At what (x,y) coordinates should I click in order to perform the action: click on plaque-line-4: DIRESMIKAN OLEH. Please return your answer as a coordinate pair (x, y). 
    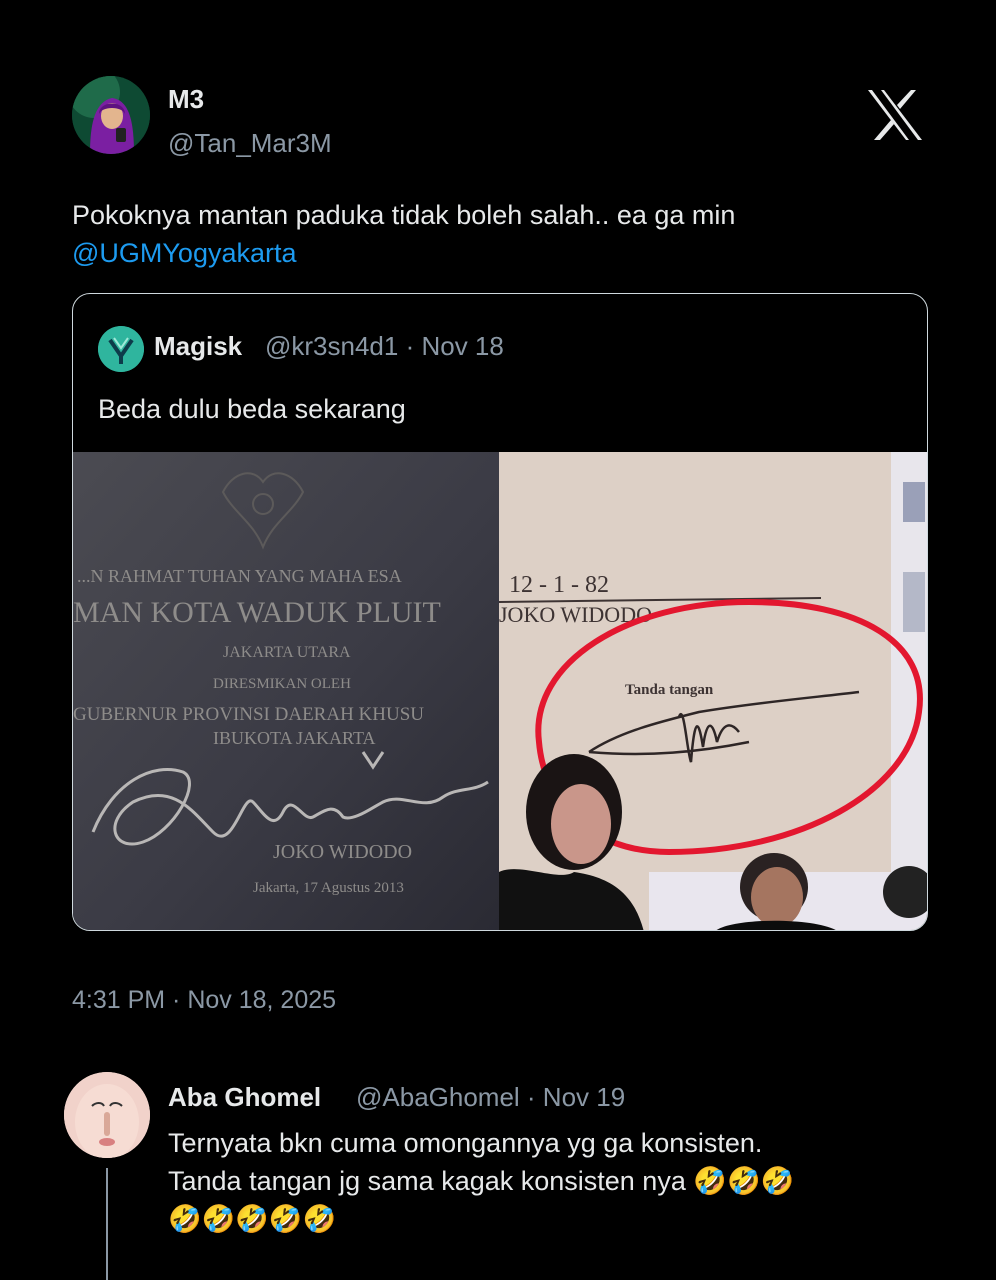
    Looking at the image, I should click on (282, 684).